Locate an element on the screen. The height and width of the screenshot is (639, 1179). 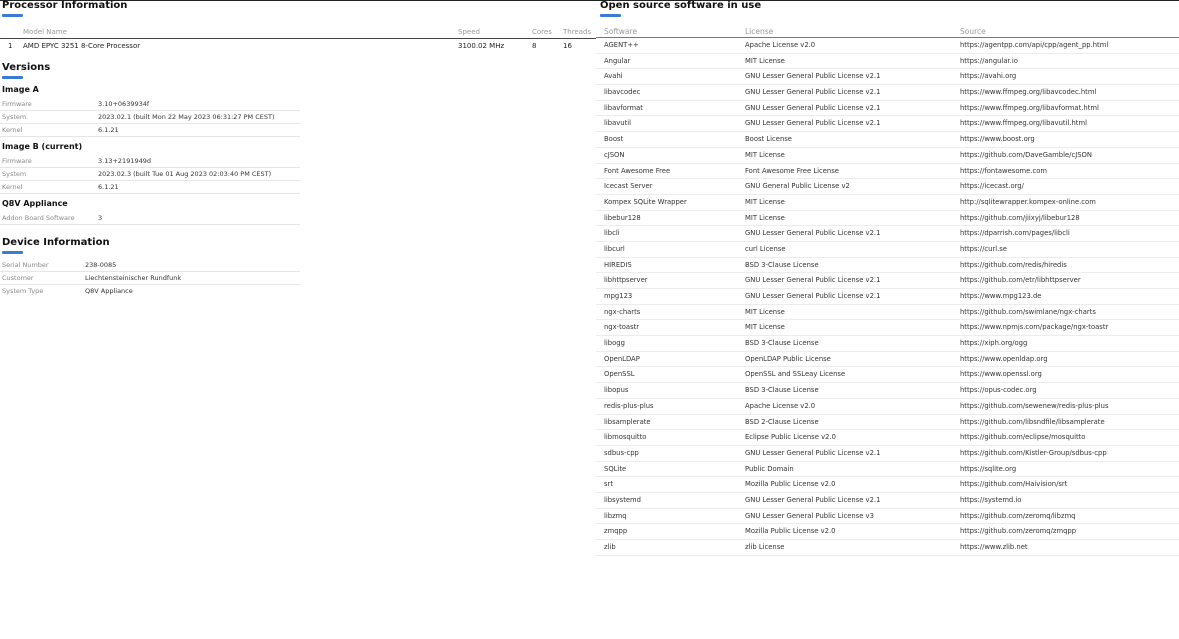
addon-board-row: Addon Board Software 3 is located at coordinates (150, 218).